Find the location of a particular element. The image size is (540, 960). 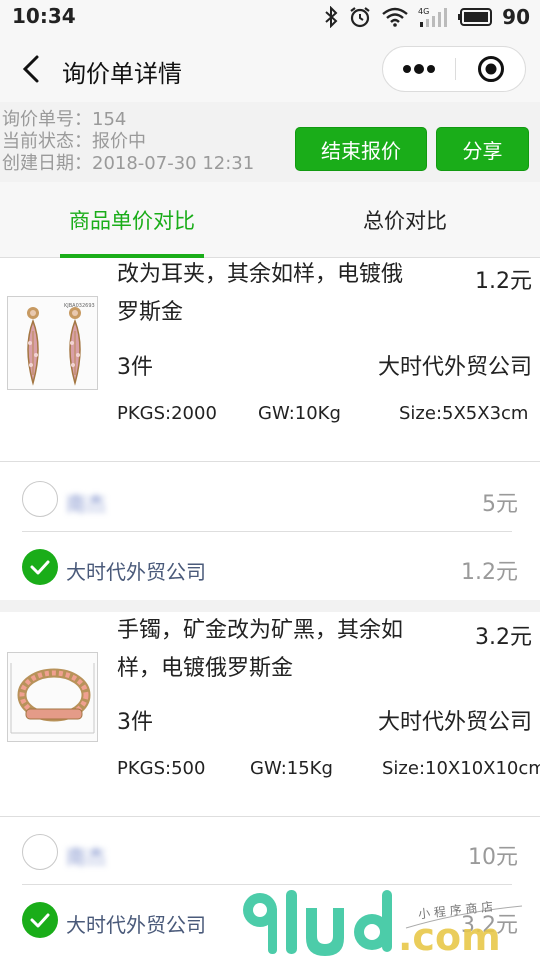

bluetooth-icon is located at coordinates (331, 17).